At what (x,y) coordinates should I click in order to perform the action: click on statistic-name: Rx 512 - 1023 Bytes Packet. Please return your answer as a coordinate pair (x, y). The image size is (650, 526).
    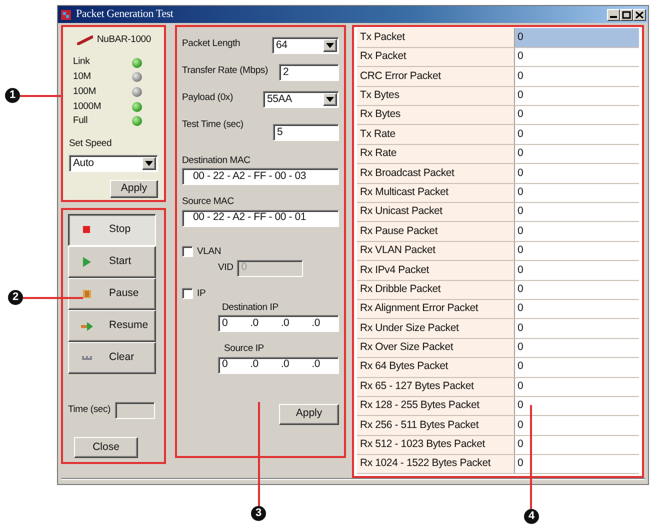
    Looking at the image, I should click on (435, 445).